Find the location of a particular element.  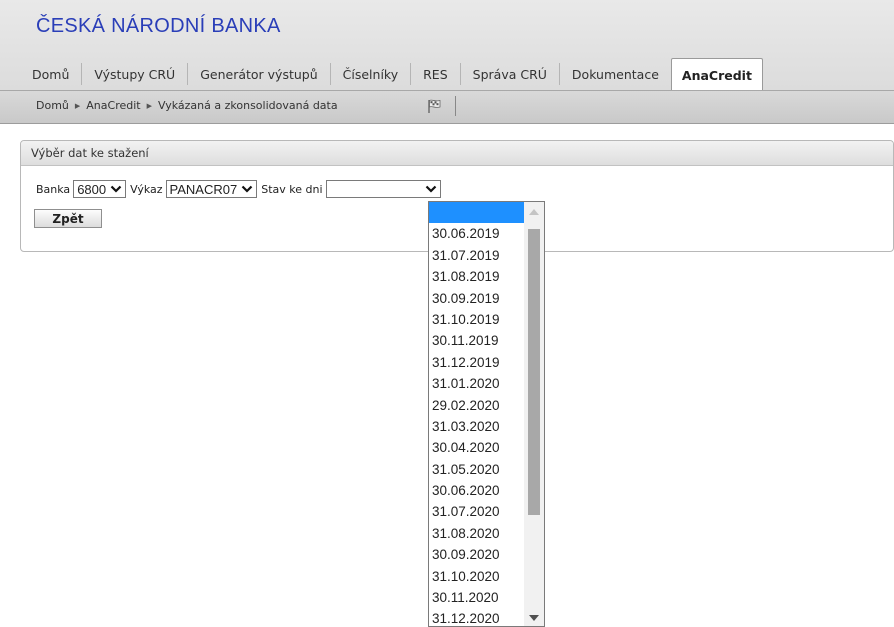

tab-dokumentace: Dokumentace is located at coordinates (615, 74).